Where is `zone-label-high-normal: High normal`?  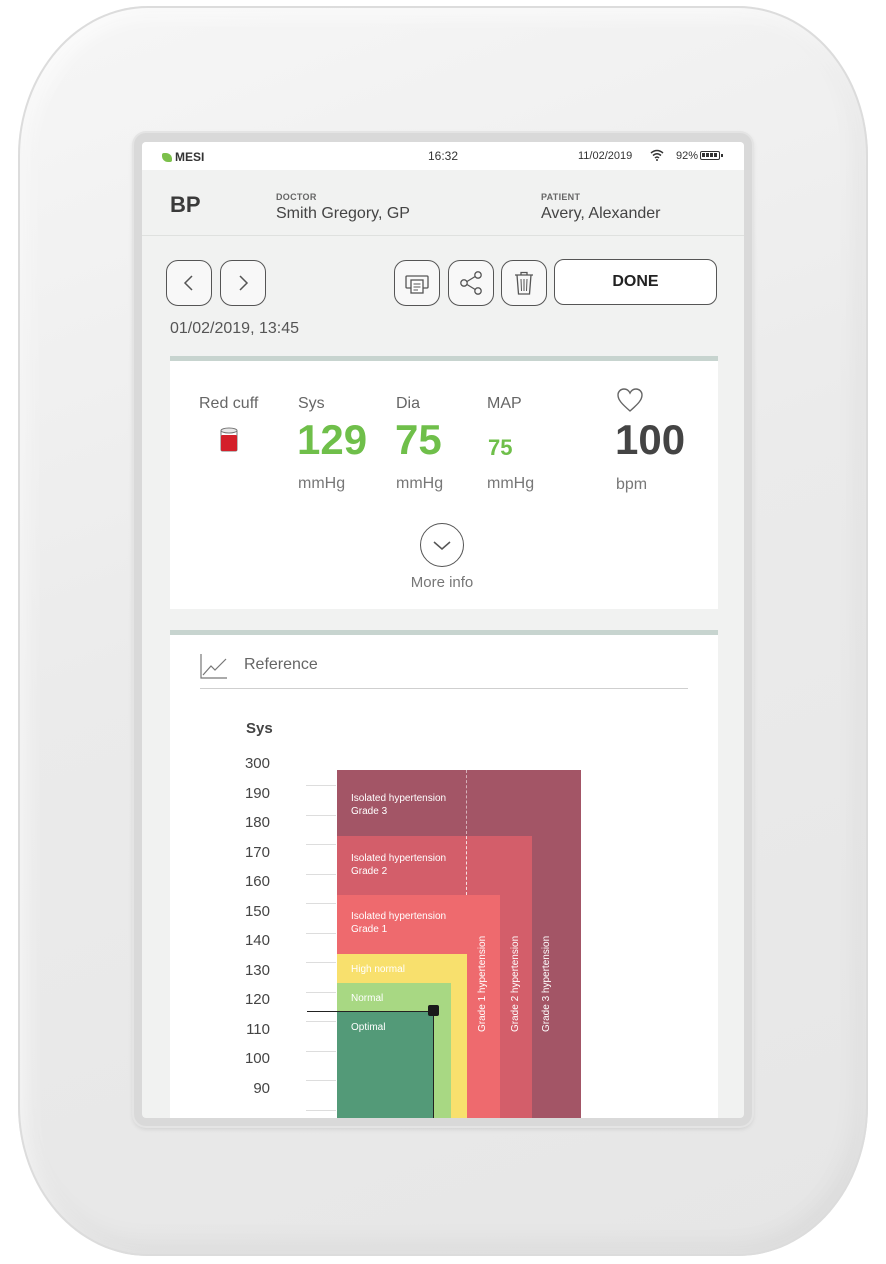 zone-label-high-normal: High normal is located at coordinates (378, 969).